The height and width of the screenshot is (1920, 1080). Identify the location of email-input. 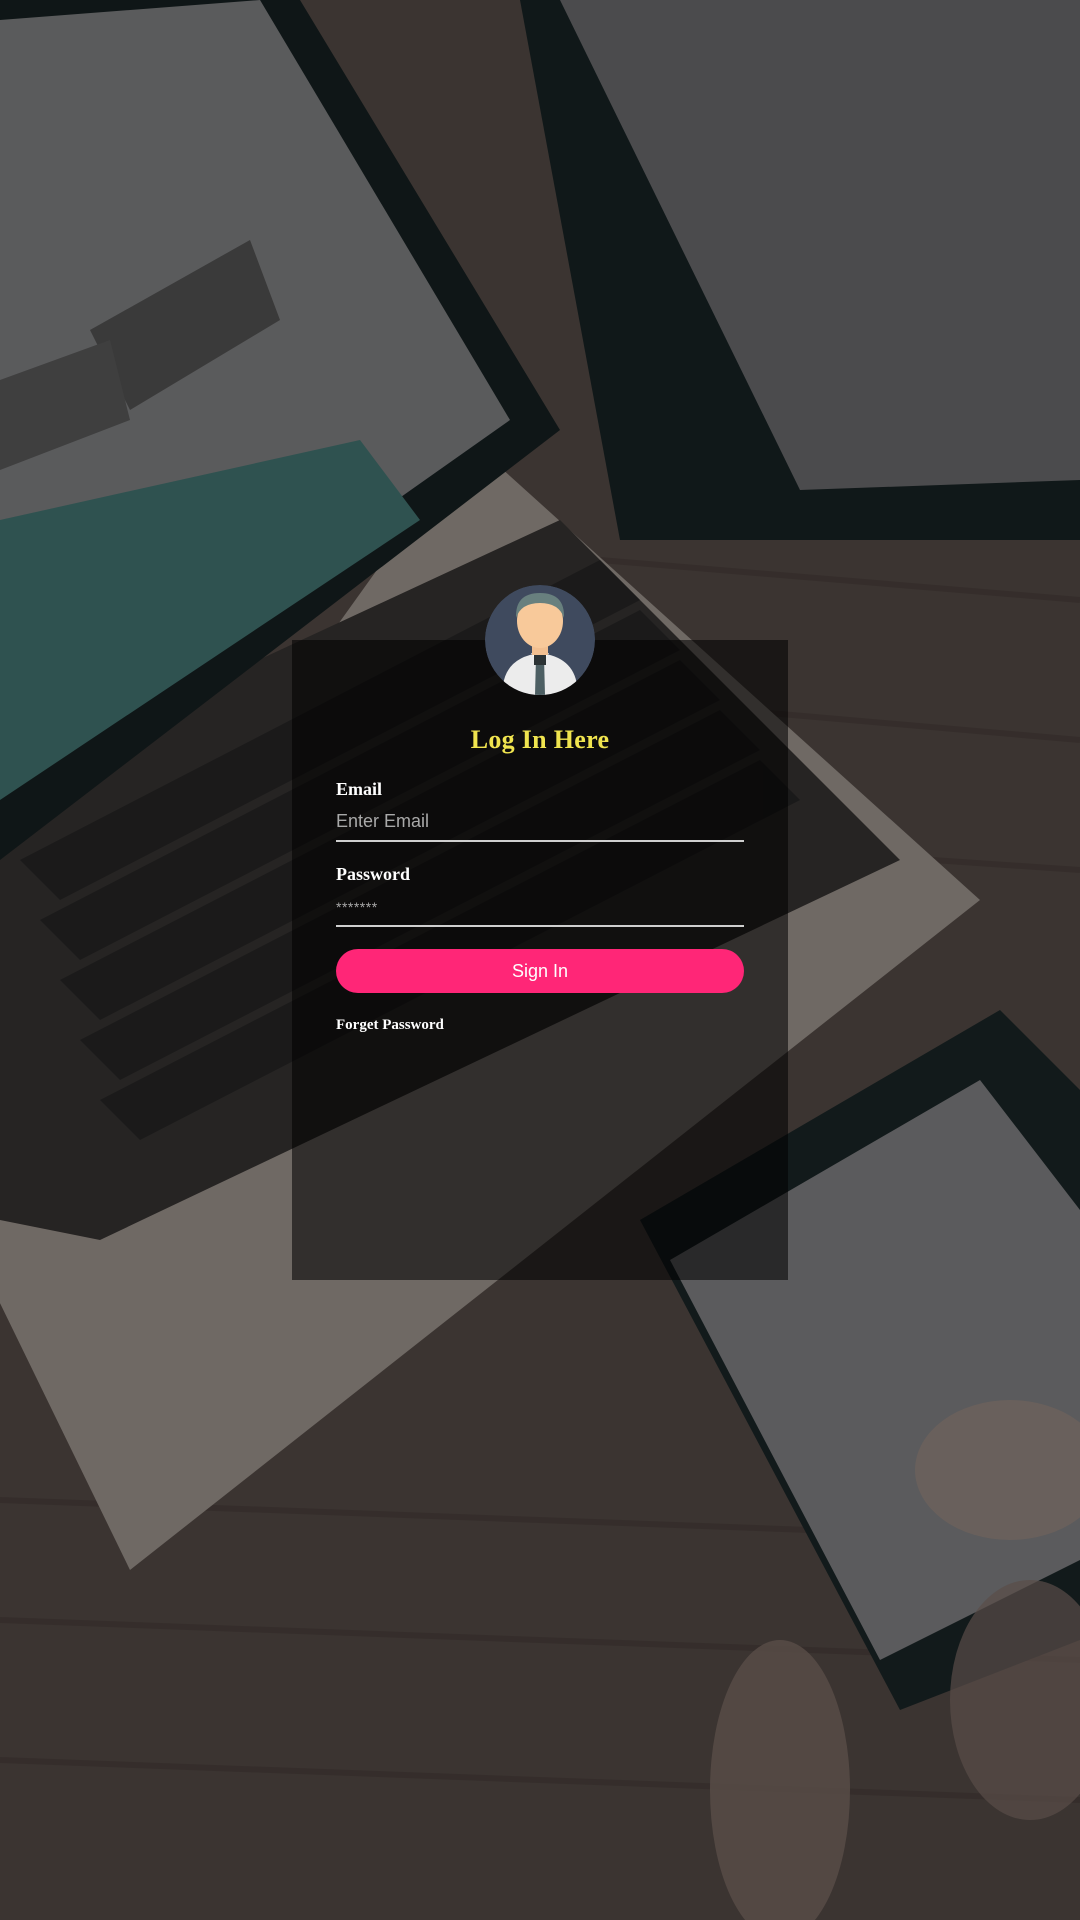
(540, 822).